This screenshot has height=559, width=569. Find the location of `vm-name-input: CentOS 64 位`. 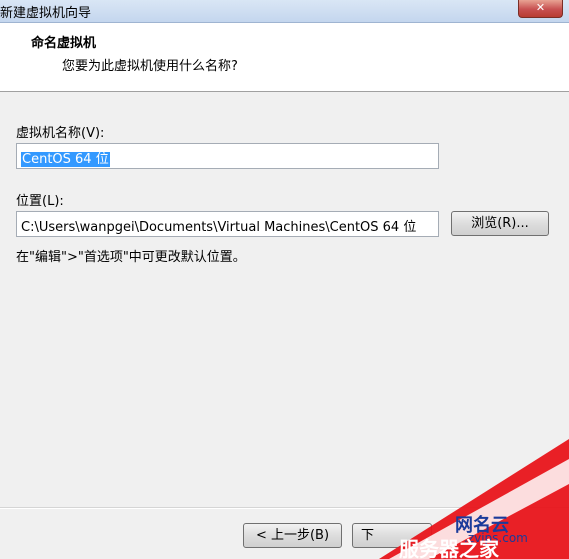

vm-name-input: CentOS 64 位 is located at coordinates (227, 156).